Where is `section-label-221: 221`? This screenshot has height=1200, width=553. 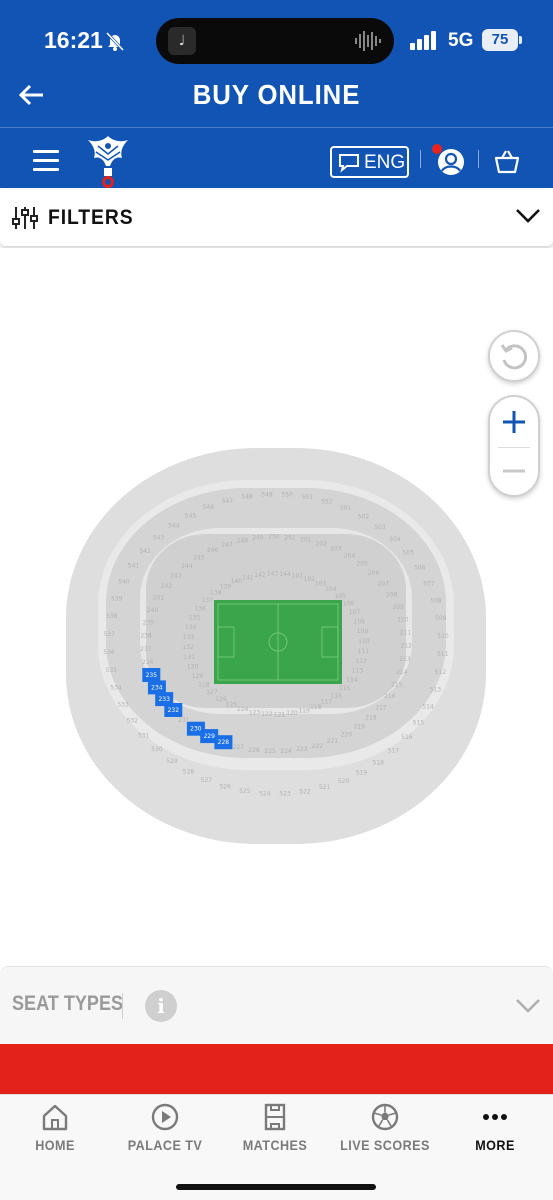 section-label-221: 221 is located at coordinates (333, 741).